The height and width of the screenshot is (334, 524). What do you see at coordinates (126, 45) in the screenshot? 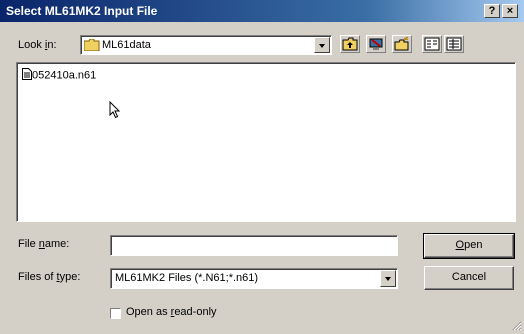
I see `look-in-value: ML61data` at bounding box center [126, 45].